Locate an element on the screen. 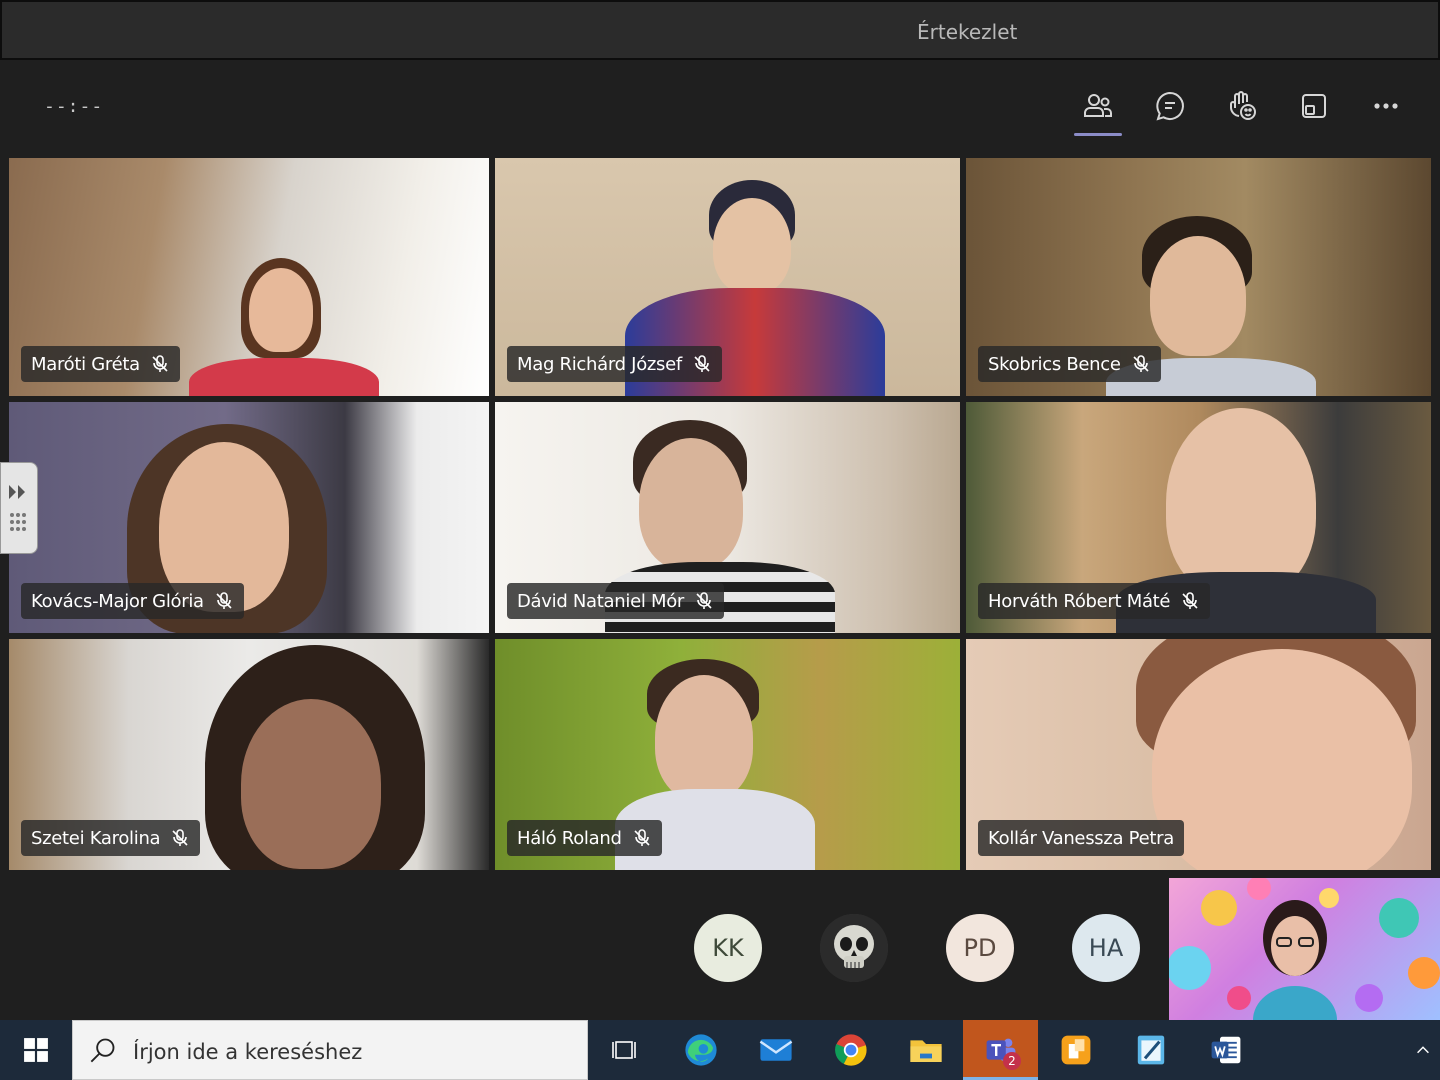  mail-icon is located at coordinates (775, 1050).